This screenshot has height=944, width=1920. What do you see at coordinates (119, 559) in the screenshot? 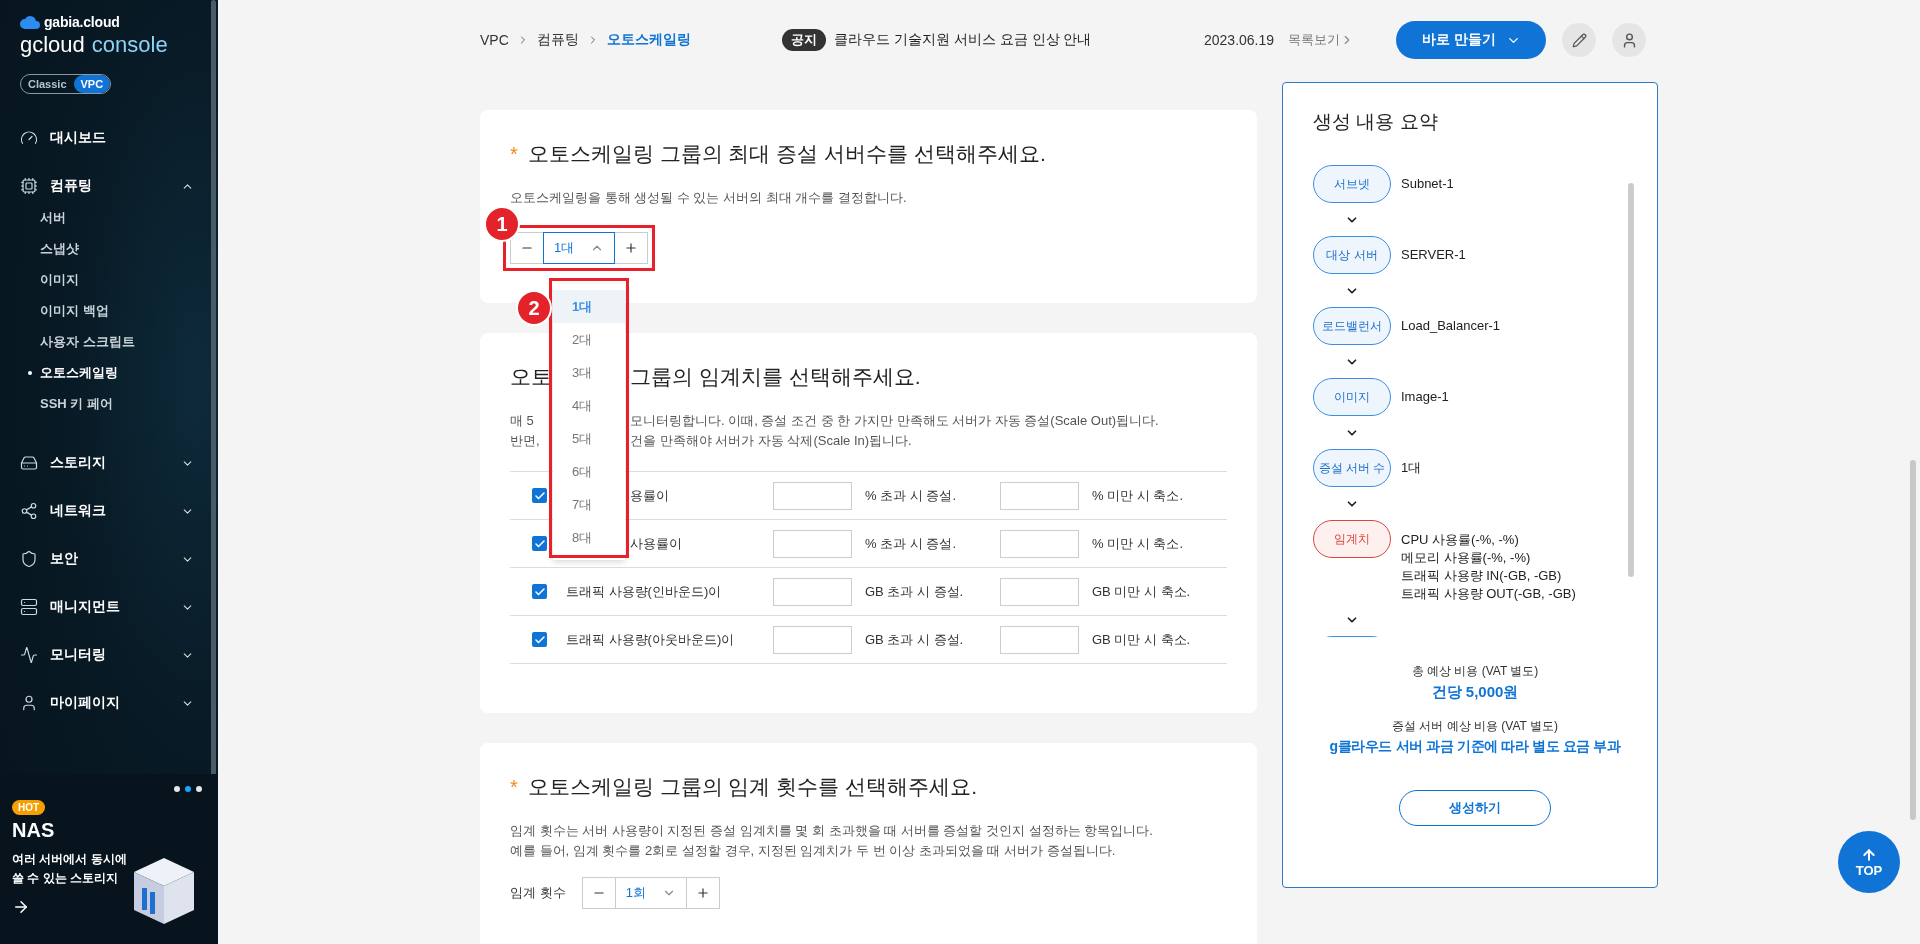
I see `menu-item: 보안` at bounding box center [119, 559].